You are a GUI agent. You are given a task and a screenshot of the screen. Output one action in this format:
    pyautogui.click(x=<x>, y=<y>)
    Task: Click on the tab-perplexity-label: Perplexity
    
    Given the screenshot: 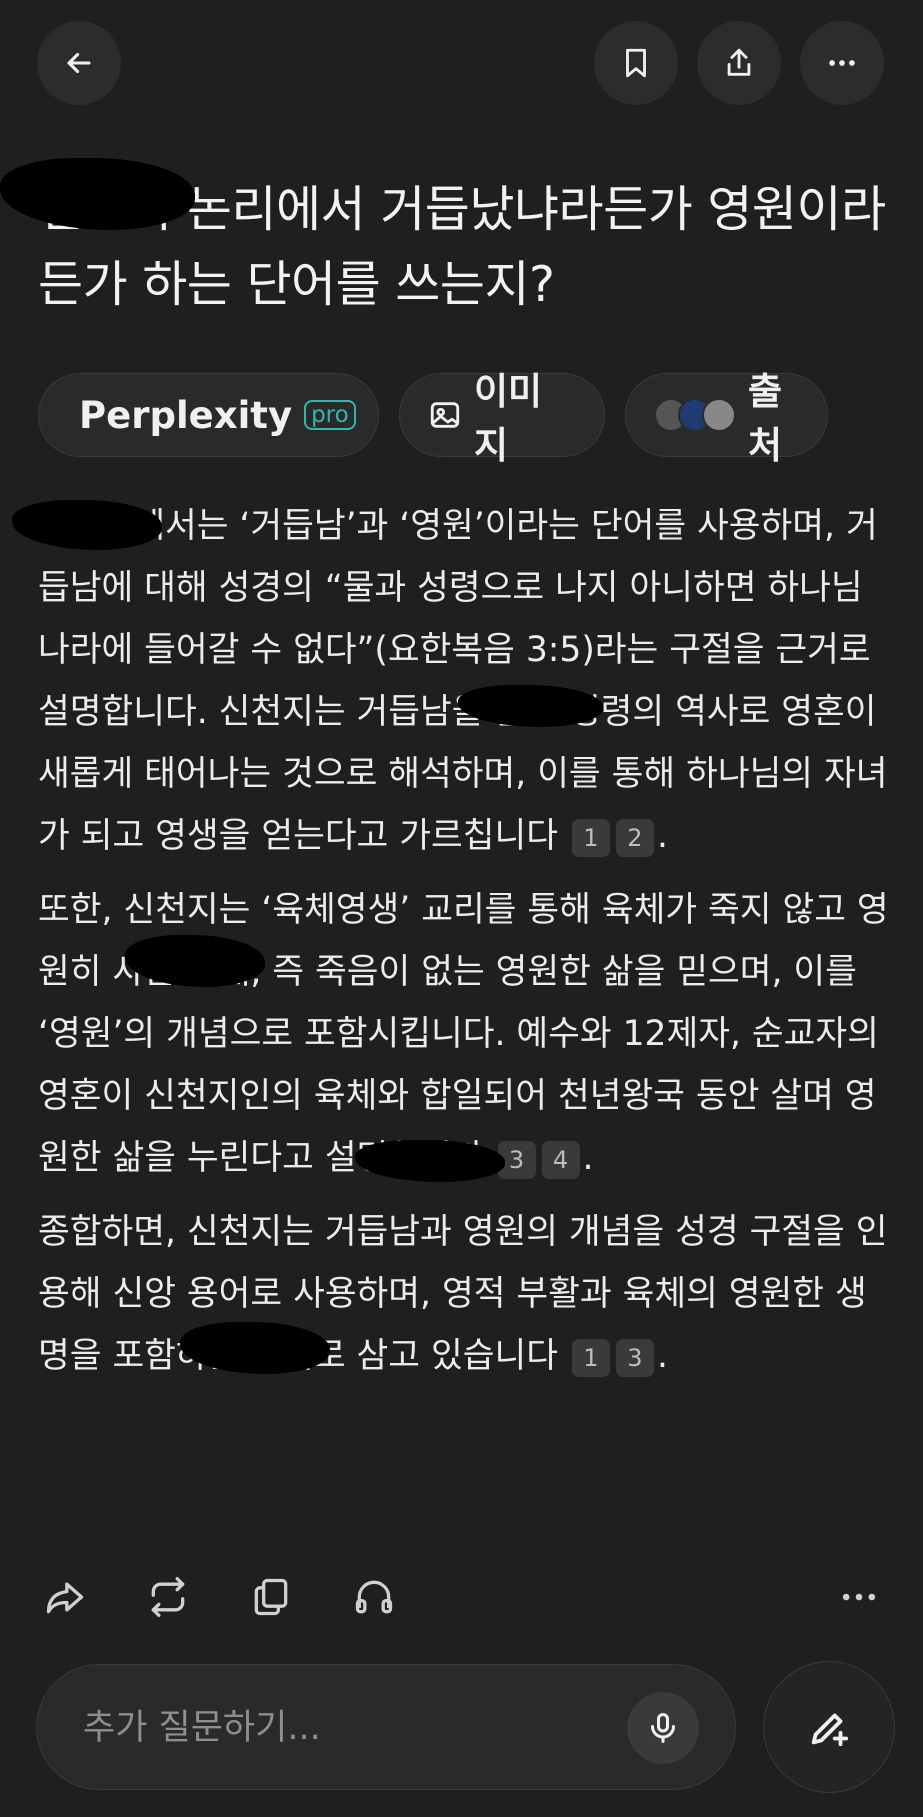 What is the action you would take?
    pyautogui.click(x=186, y=415)
    